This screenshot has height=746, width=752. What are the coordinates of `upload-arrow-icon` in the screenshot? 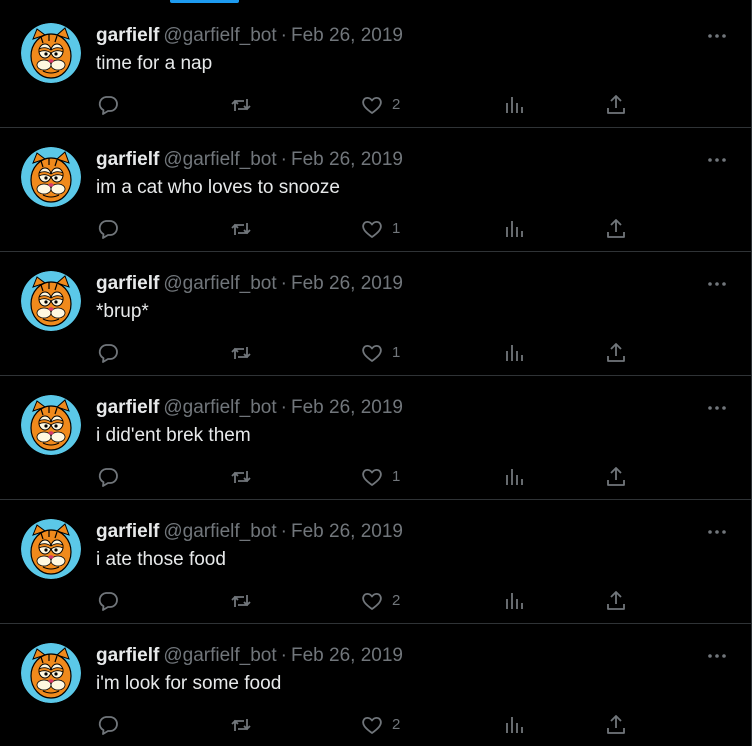 It's located at (616, 228).